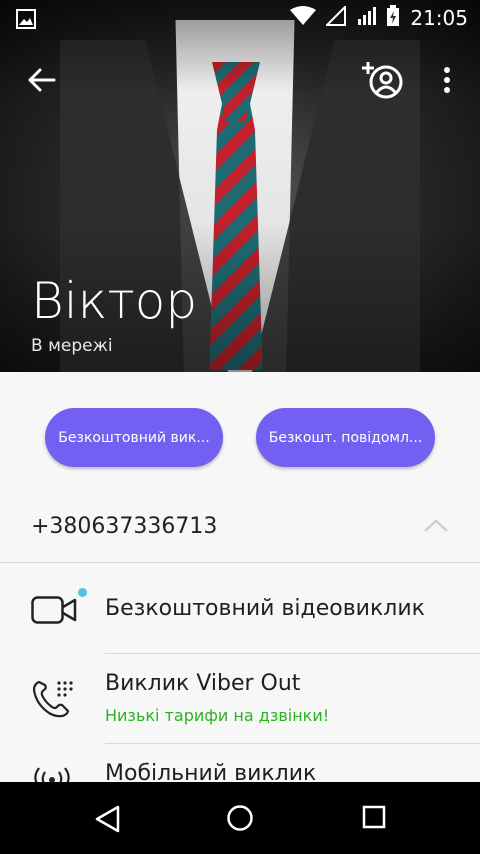 Image resolution: width=480 pixels, height=854 pixels. What do you see at coordinates (335, 17) in the screenshot?
I see `no-signal-icon` at bounding box center [335, 17].